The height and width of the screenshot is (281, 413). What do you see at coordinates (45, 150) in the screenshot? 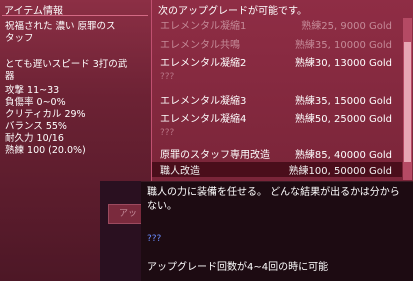
I see `stat-proficiency: 熟練 100 (20.0%)` at bounding box center [45, 150].